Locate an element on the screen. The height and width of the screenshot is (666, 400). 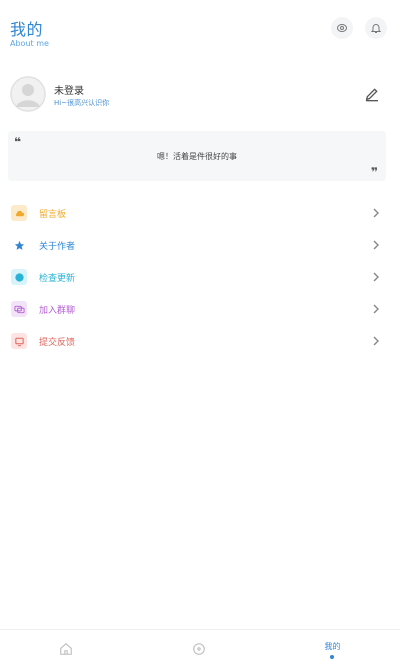
avatar is located at coordinates (28, 94).